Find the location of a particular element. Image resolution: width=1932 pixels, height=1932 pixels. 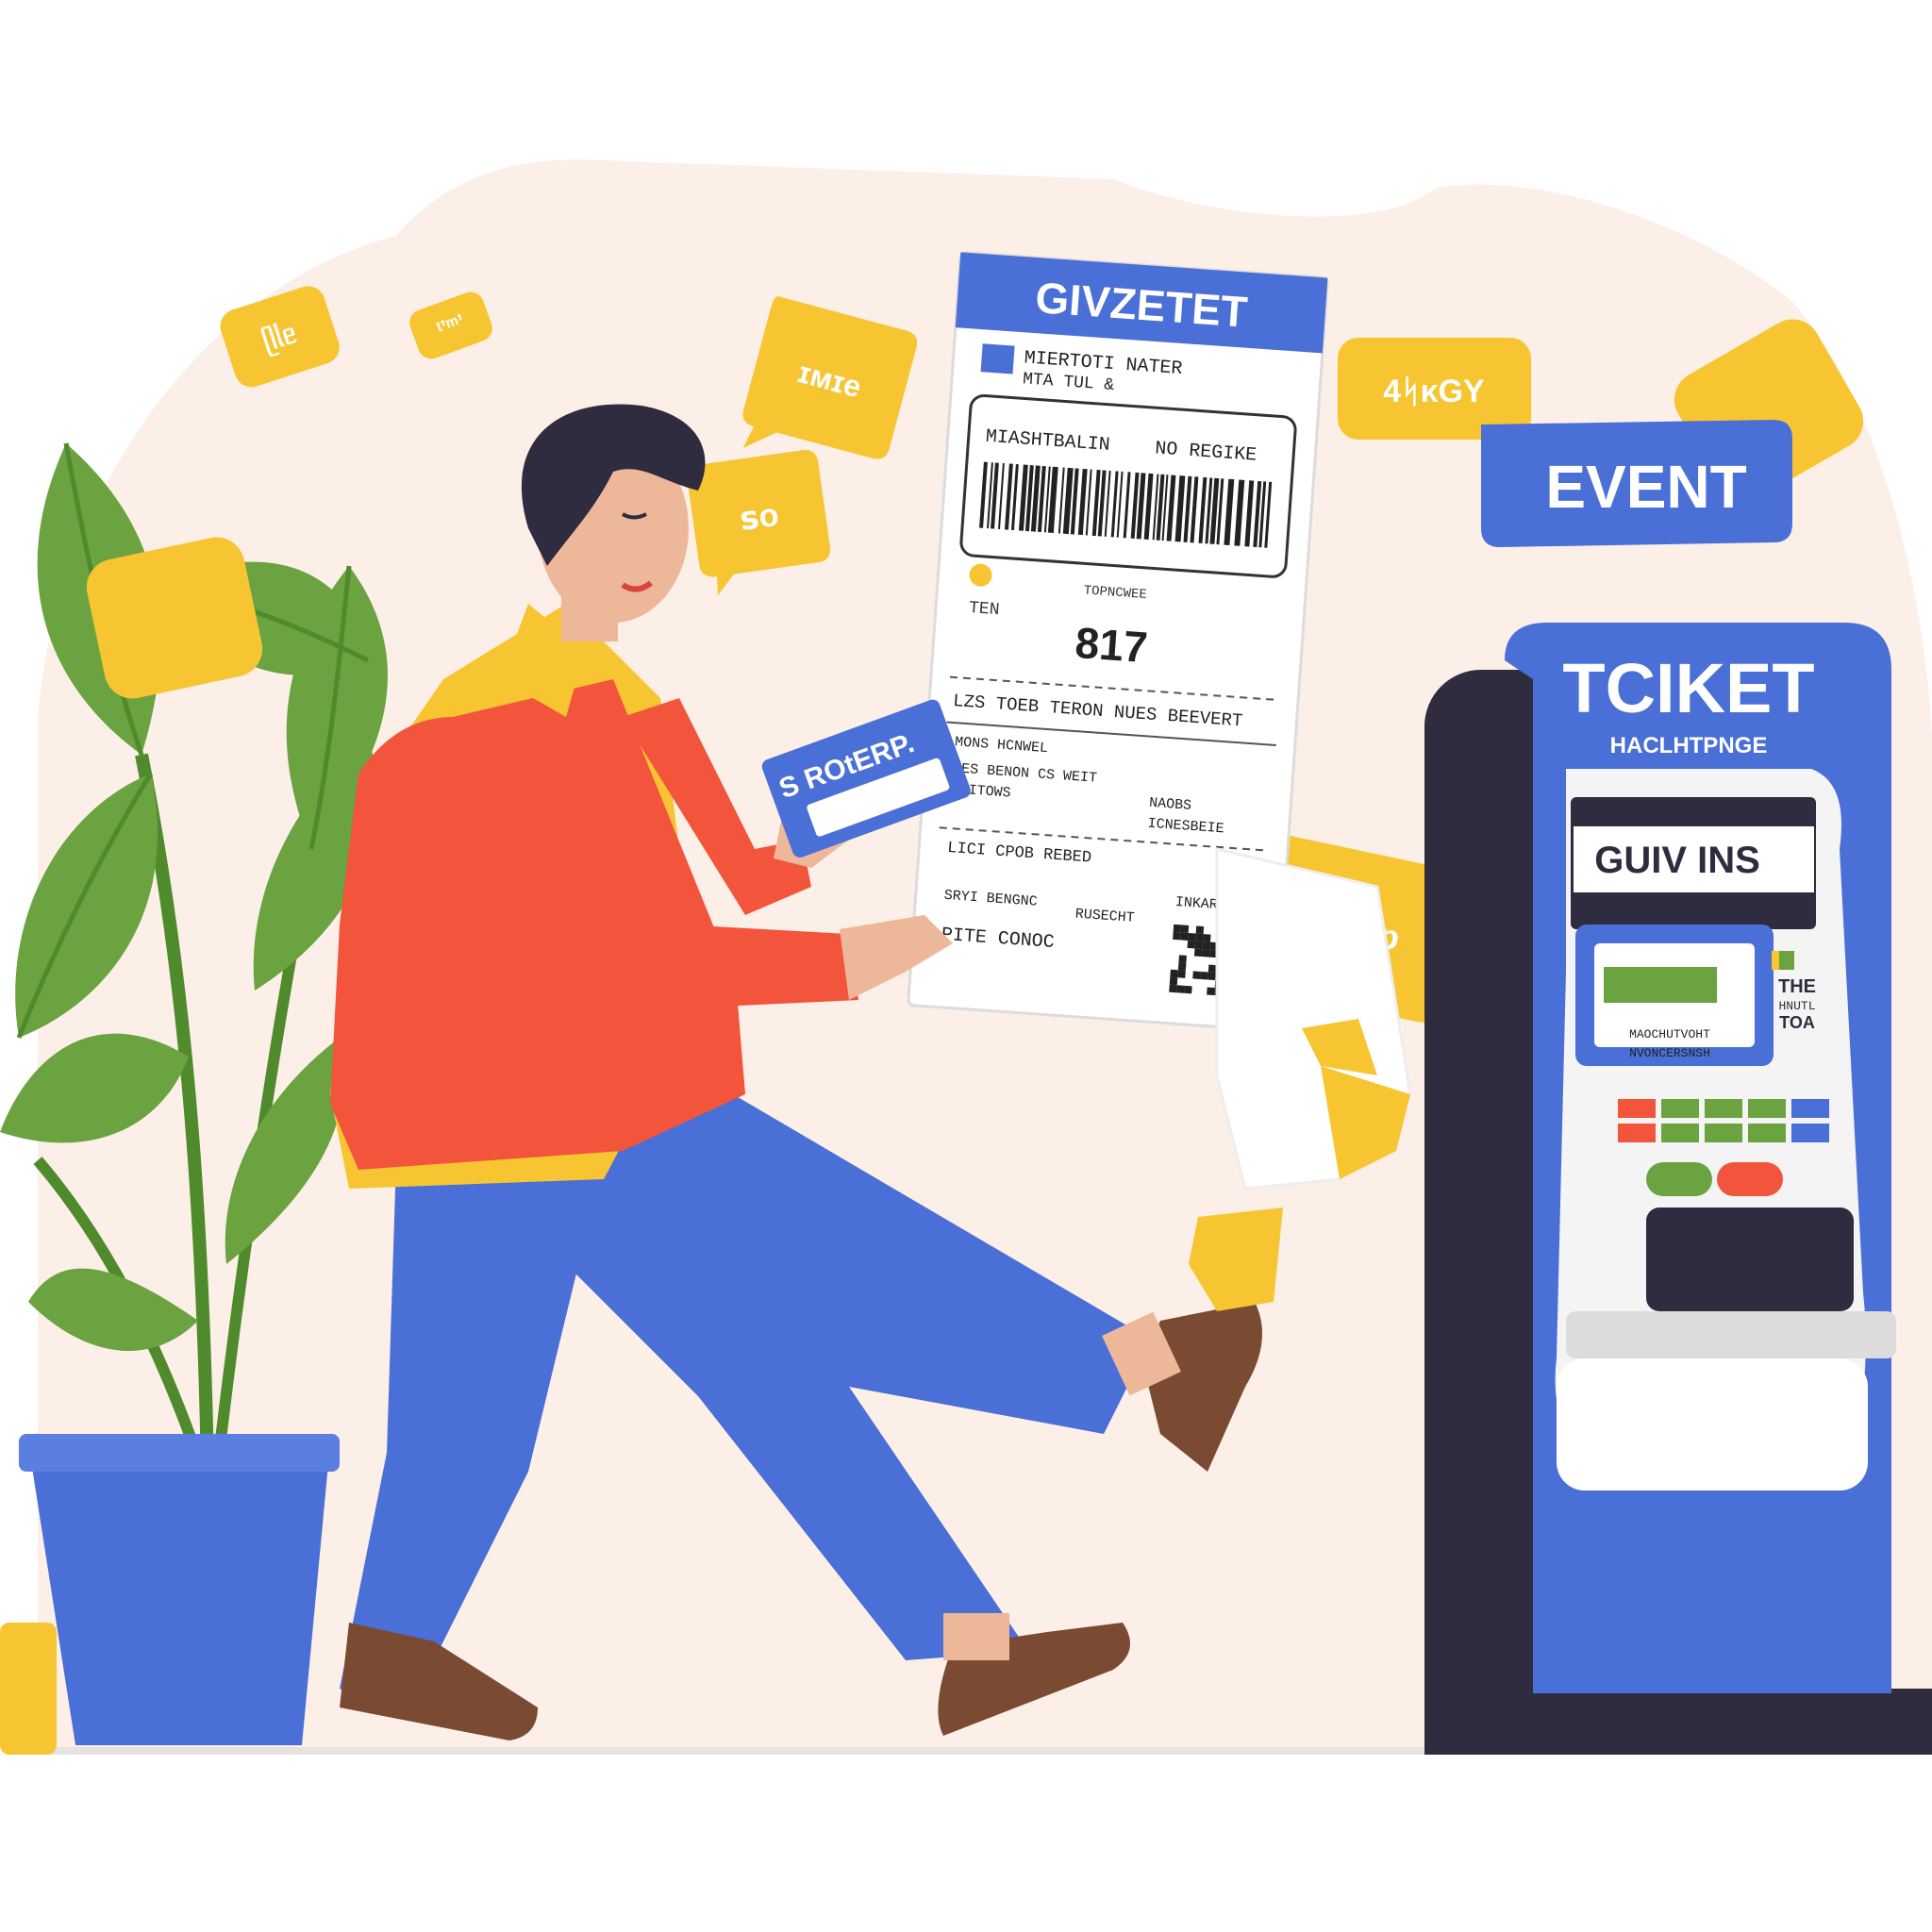

kiosk-line1: MAOCHUTVOHT is located at coordinates (1670, 1034).